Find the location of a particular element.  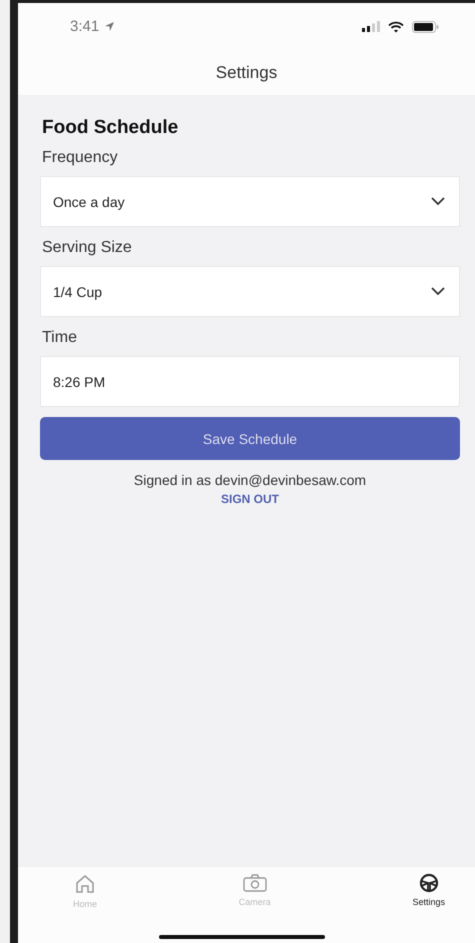

steering-wheel-icon is located at coordinates (428, 883).